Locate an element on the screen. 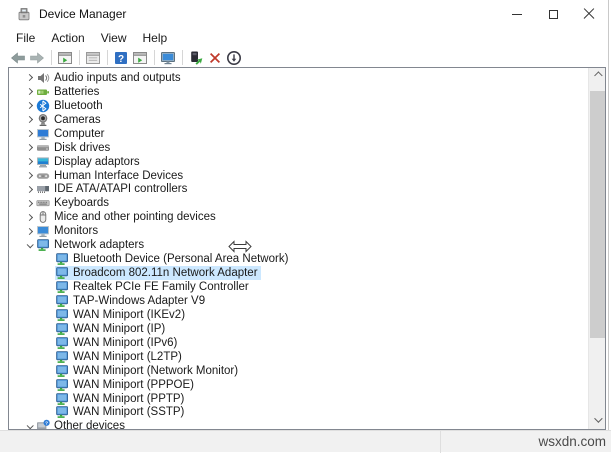 This screenshot has width=611, height=453. show-action-pane-button is located at coordinates (140, 58).